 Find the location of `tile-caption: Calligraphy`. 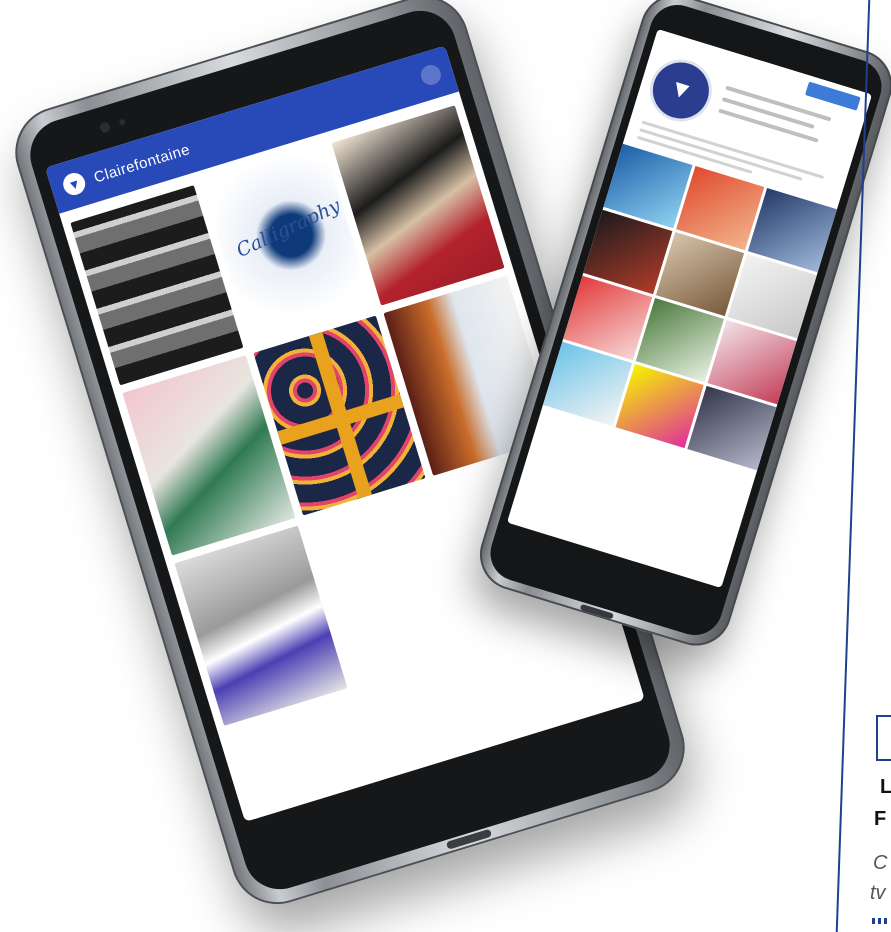

tile-caption: Calligraphy is located at coordinates (288, 228).